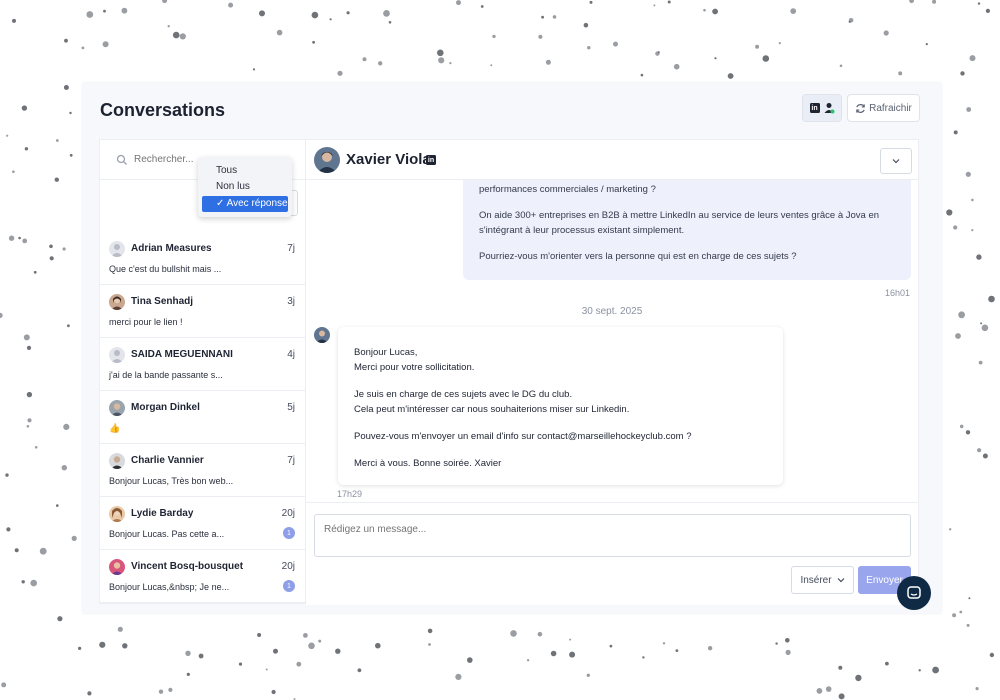 Image resolution: width=1000 pixels, height=700 pixels. What do you see at coordinates (860, 108) in the screenshot?
I see `refresh-icon` at bounding box center [860, 108].